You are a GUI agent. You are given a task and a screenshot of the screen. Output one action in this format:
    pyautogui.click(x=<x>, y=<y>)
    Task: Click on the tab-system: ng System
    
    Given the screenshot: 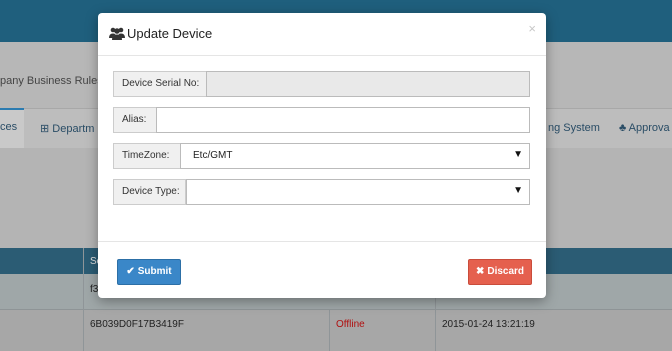 What is the action you would take?
    pyautogui.click(x=574, y=128)
    